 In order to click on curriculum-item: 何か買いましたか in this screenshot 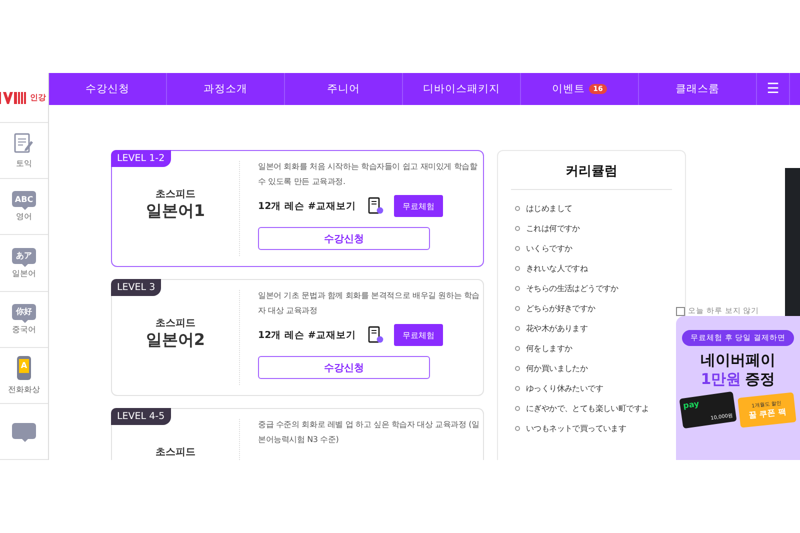, I will do `click(557, 368)`.